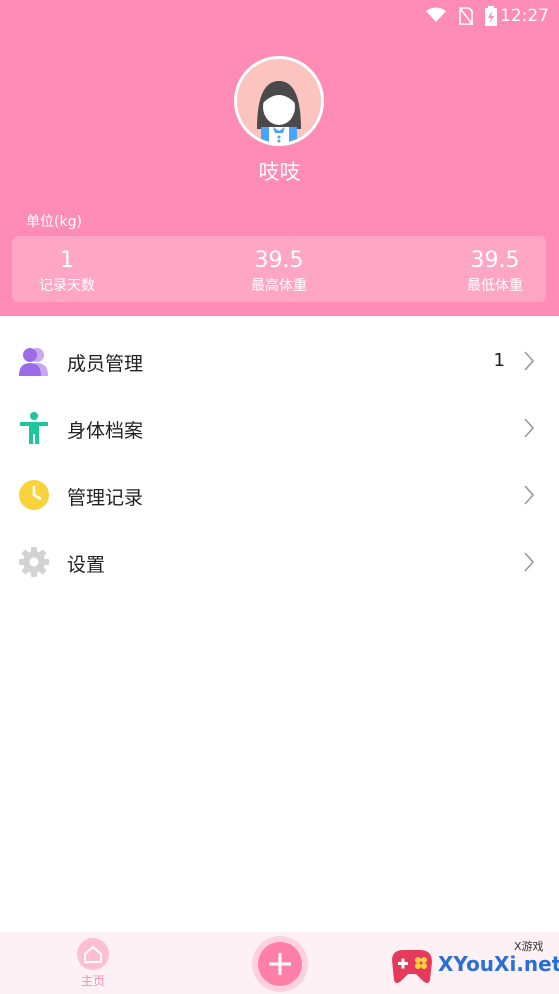 Image resolution: width=559 pixels, height=994 pixels. Describe the element at coordinates (279, 428) in the screenshot. I see `menu-item-body-profile: 身体档案` at that location.